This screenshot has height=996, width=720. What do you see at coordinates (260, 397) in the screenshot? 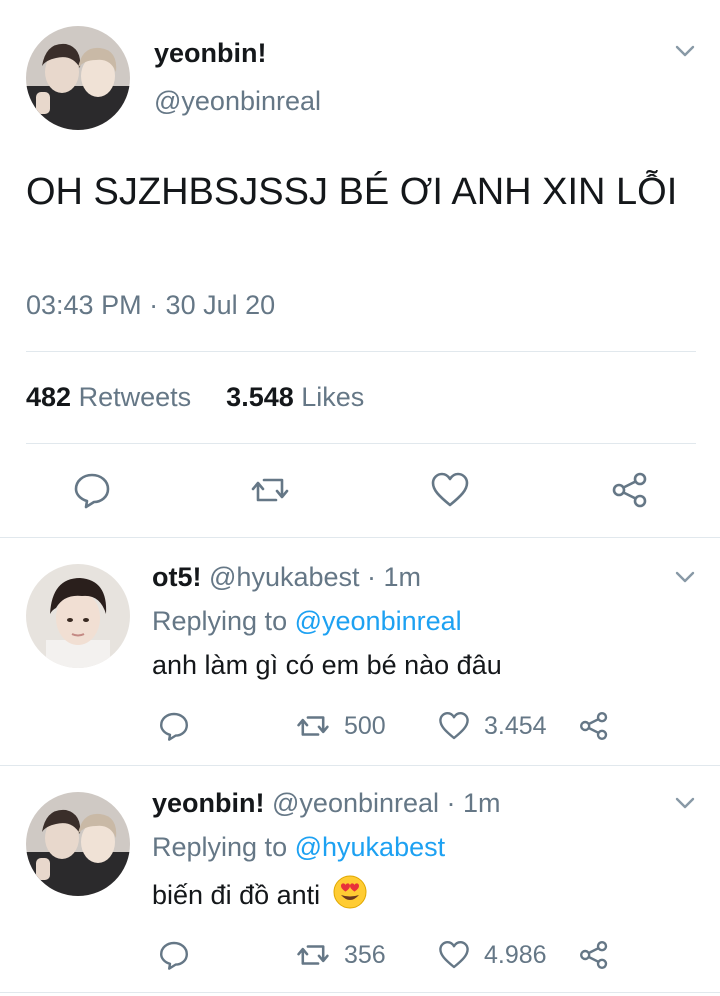
I see `likes-count: 3.548` at bounding box center [260, 397].